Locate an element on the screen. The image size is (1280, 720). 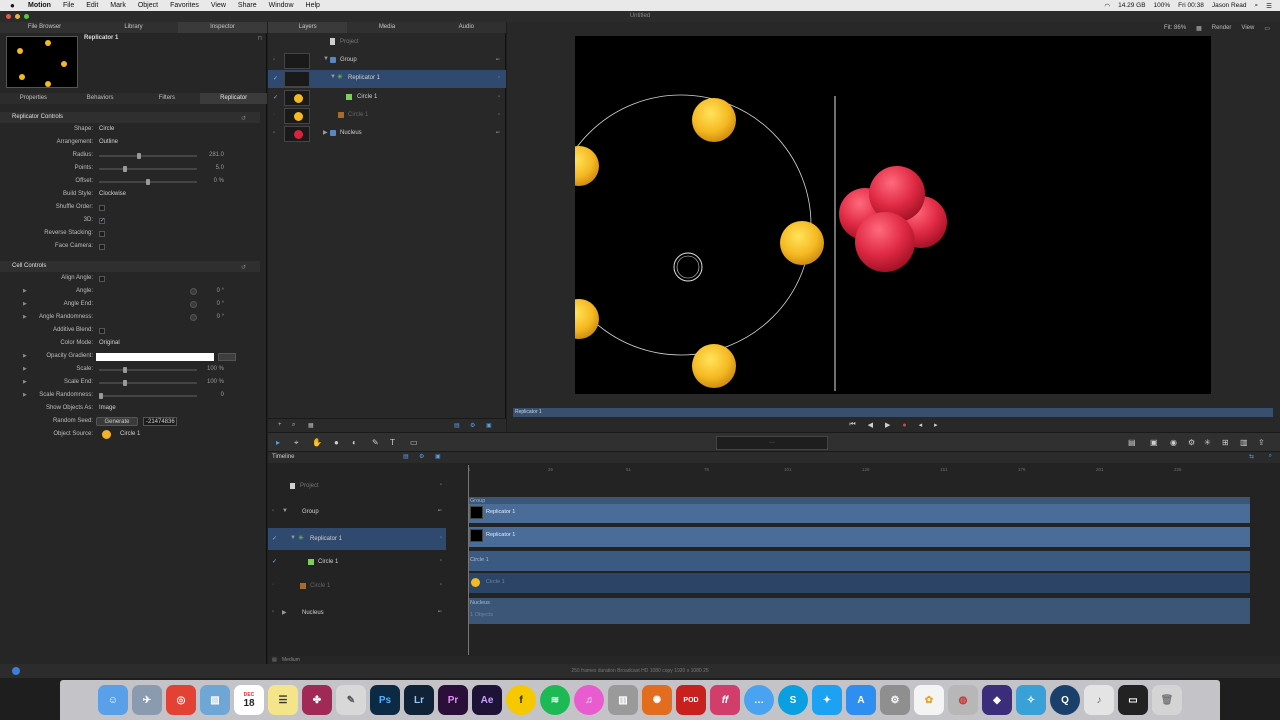
compressor-icon: ▥ is located at coordinates (623, 700).